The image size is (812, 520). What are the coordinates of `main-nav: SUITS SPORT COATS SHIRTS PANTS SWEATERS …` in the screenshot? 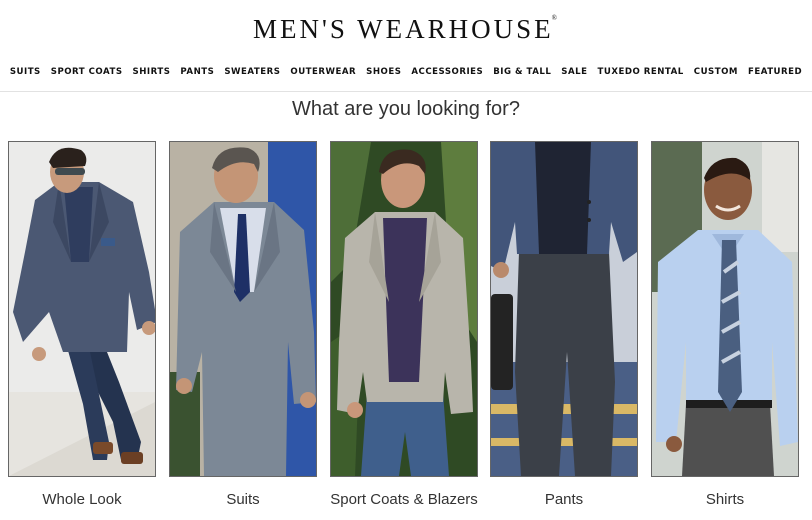 It's located at (406, 72).